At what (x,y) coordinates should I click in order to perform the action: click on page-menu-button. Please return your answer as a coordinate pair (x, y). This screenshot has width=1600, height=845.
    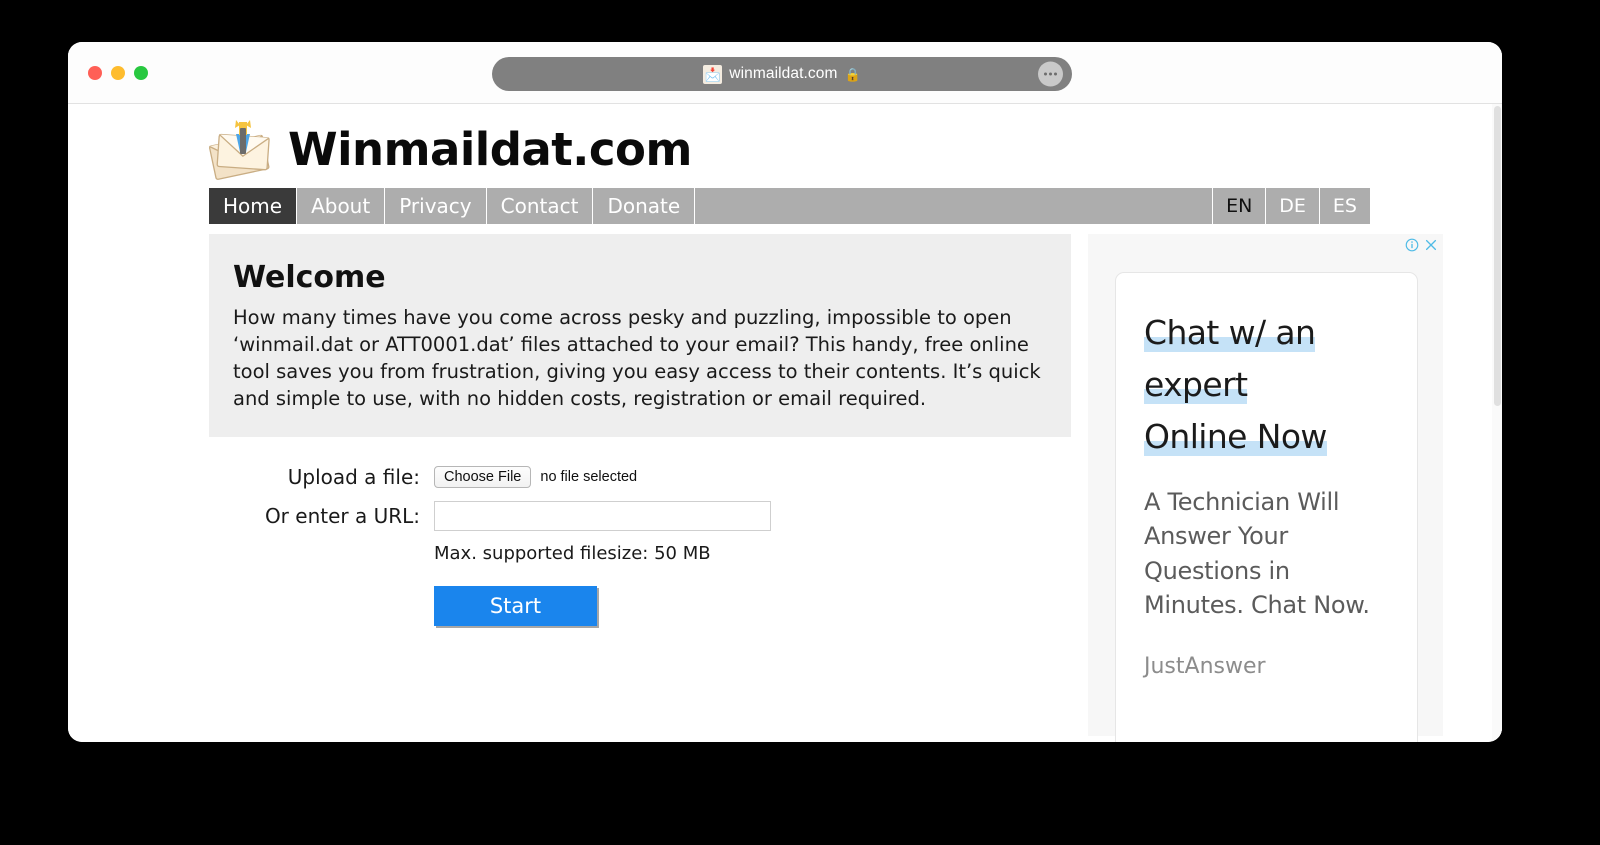
    Looking at the image, I should click on (1050, 74).